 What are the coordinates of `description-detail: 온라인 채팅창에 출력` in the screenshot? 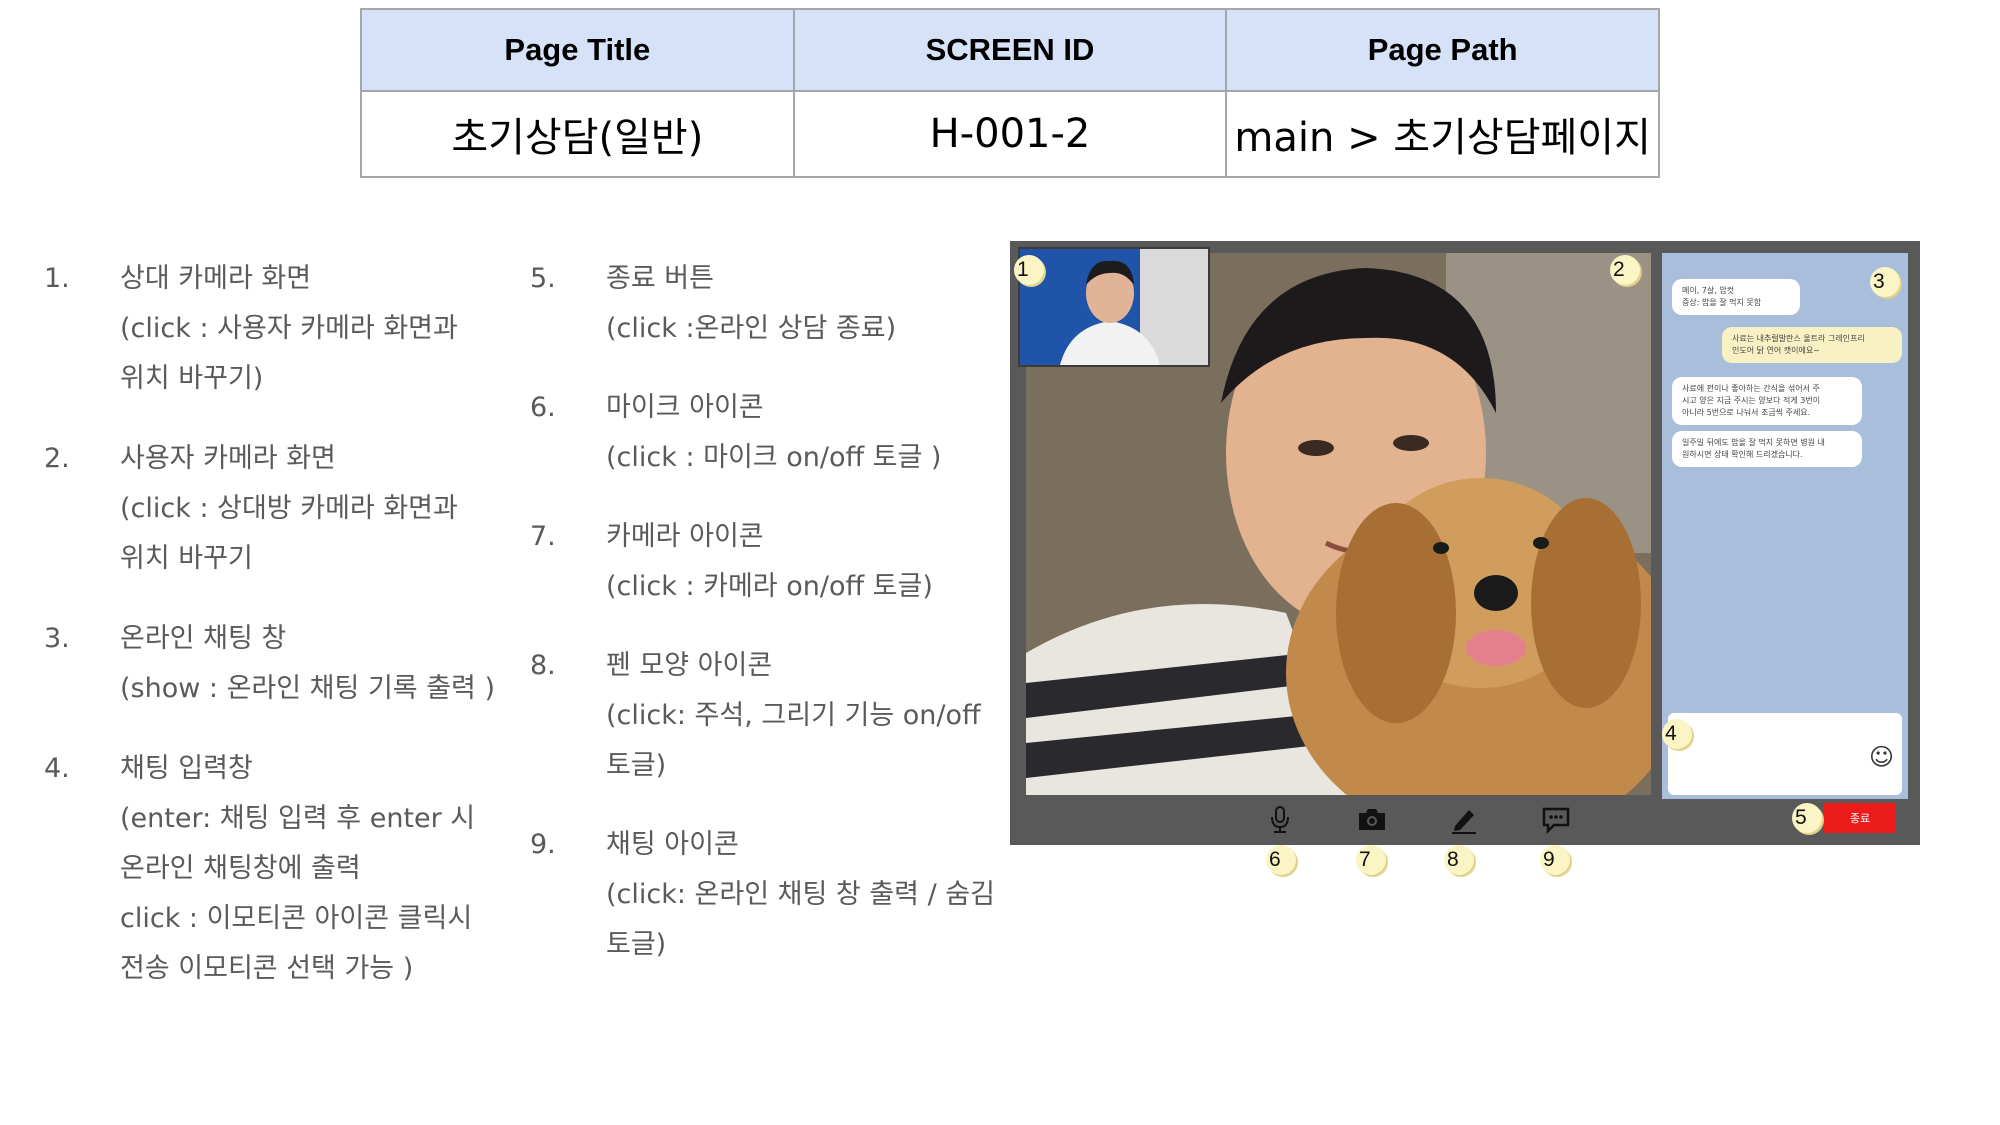 It's located at (240, 868).